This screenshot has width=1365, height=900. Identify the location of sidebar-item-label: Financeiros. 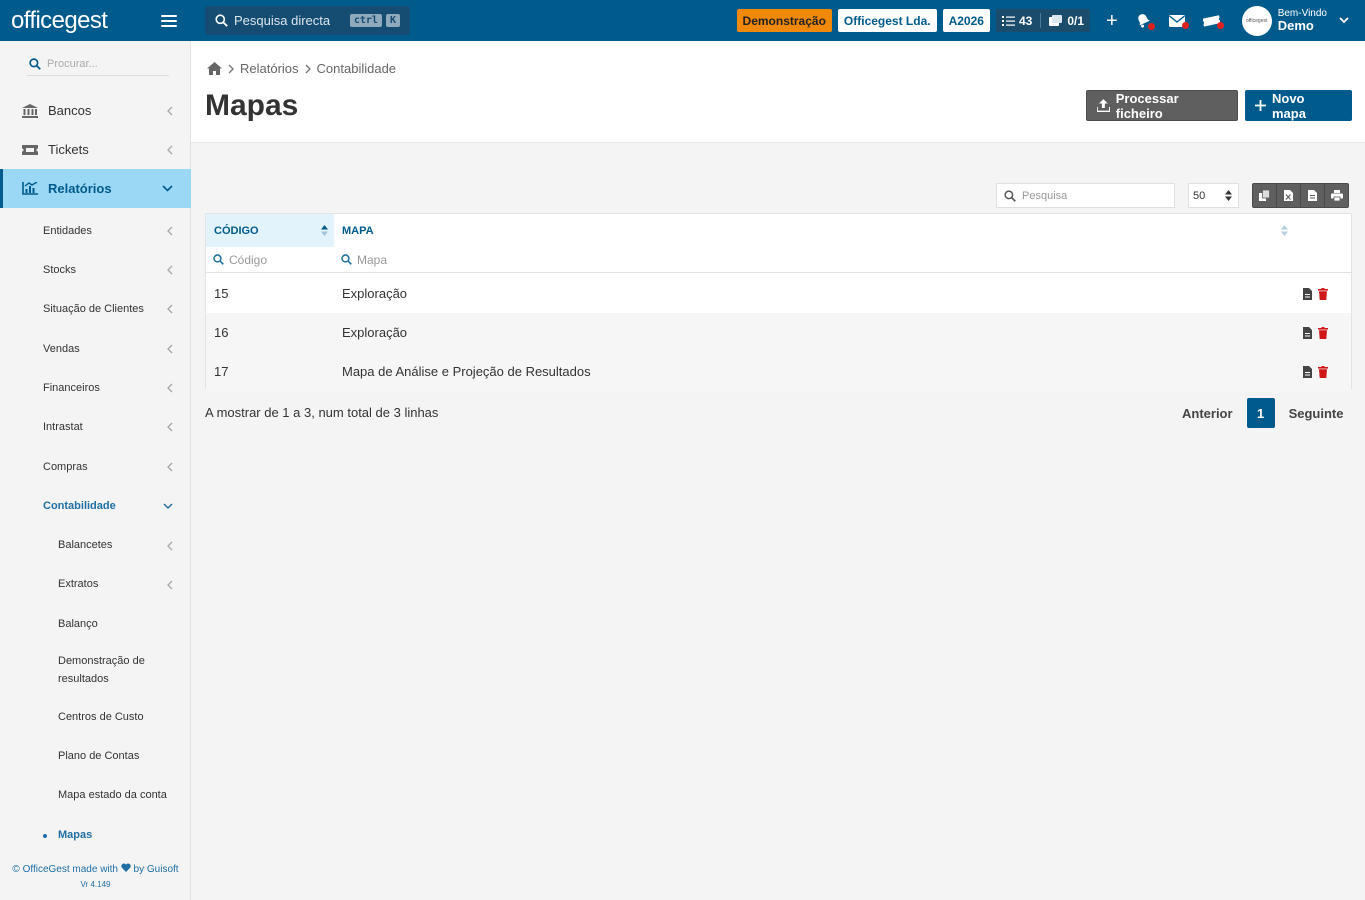
(71, 388).